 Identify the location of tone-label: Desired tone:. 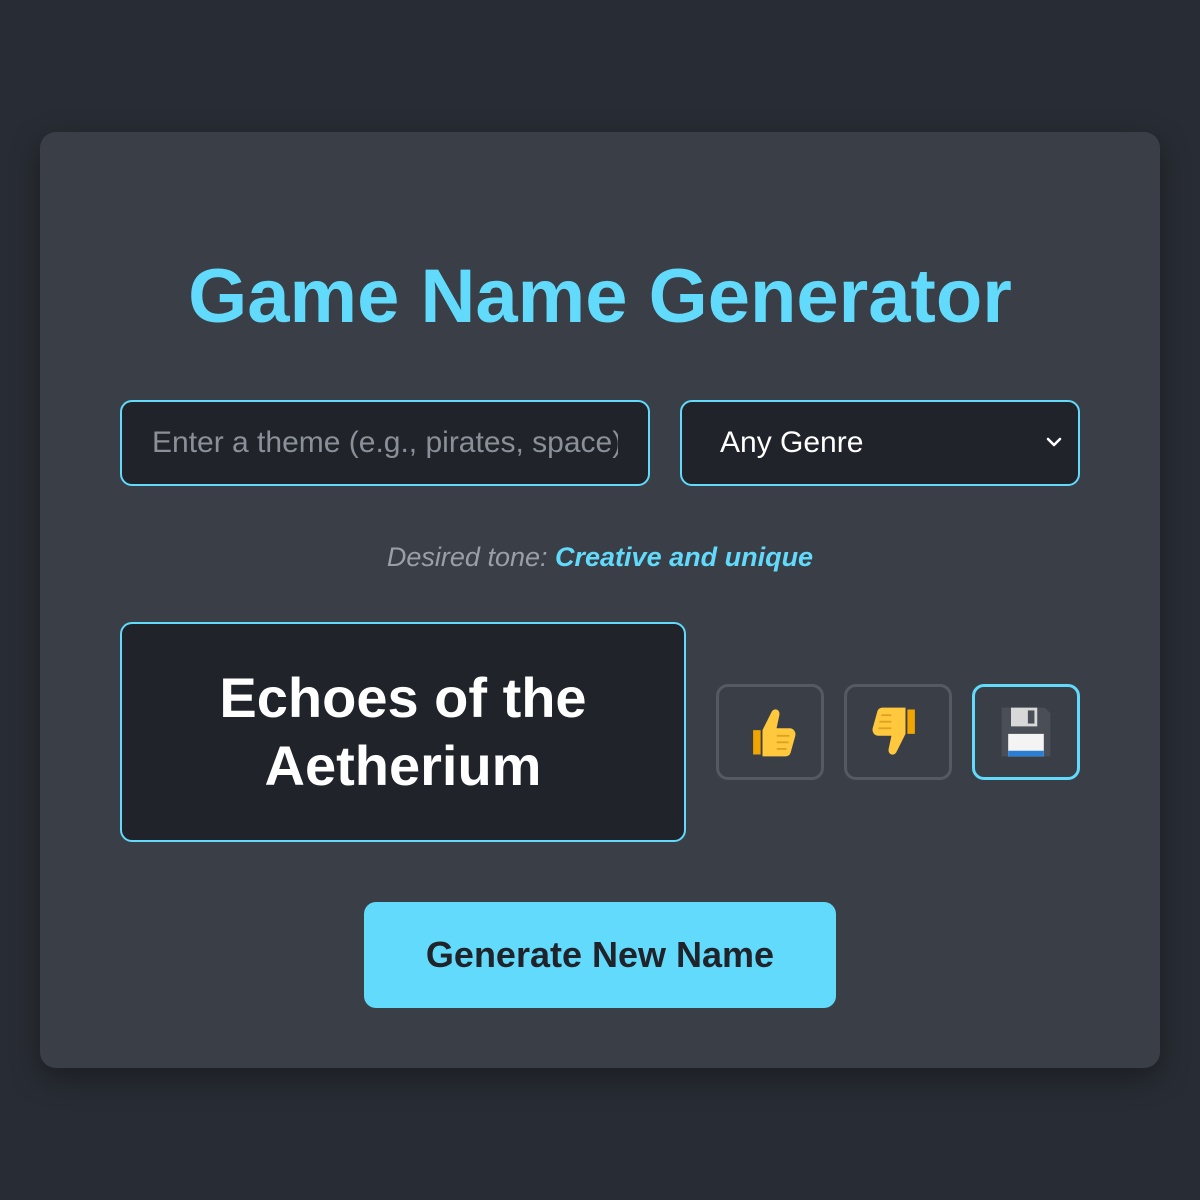
(467, 557).